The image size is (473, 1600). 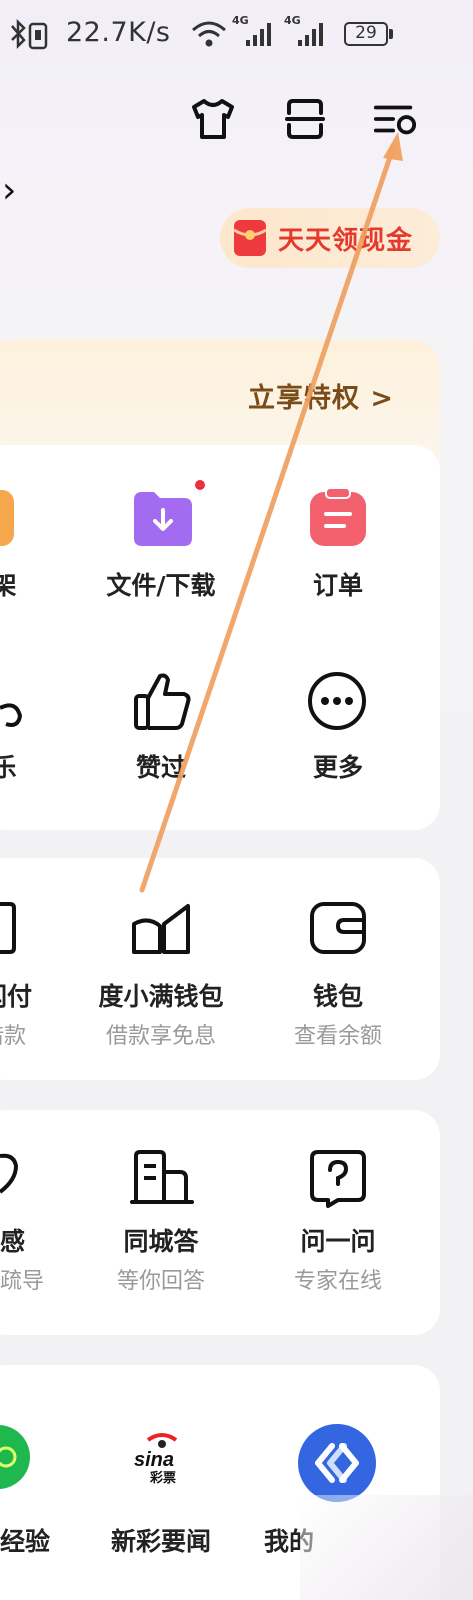 What do you see at coordinates (12, 710) in the screenshot?
I see `music-icon` at bounding box center [12, 710].